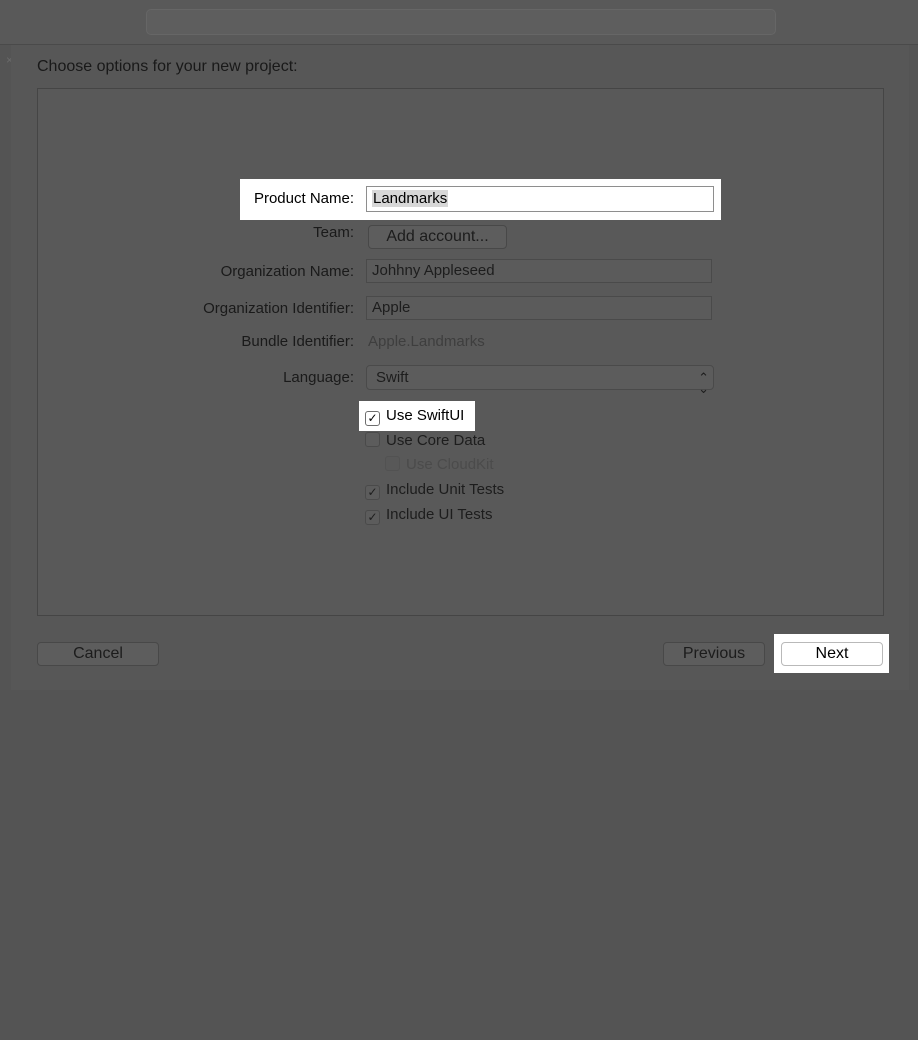 This screenshot has width=918, height=1040. Describe the element at coordinates (287, 271) in the screenshot. I see `organization-name-label: Organization Name:` at that location.